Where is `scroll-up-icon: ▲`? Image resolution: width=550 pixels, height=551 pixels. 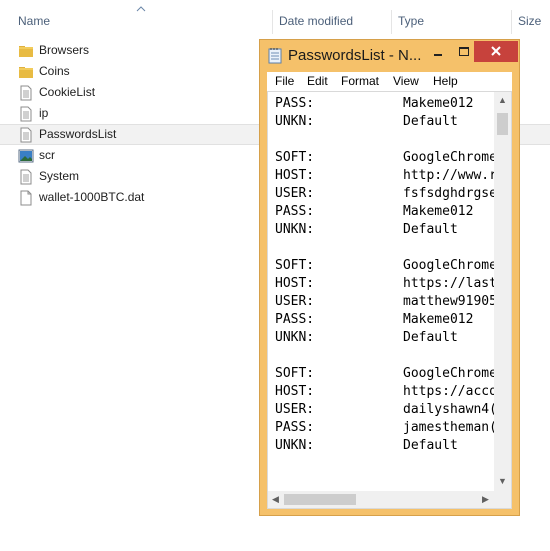
scroll-up-icon: ▲ is located at coordinates (502, 100).